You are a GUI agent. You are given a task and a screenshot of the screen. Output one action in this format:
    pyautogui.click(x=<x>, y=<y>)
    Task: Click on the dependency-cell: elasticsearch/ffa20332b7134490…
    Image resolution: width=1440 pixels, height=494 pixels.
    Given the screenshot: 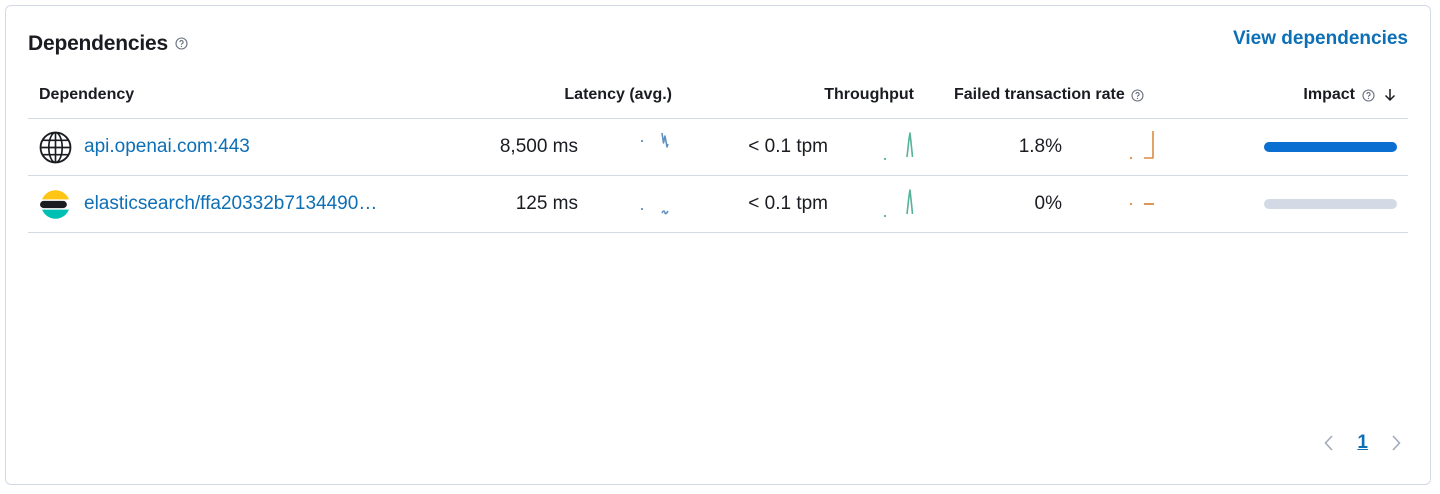 What is the action you would take?
    pyautogui.click(x=208, y=204)
    